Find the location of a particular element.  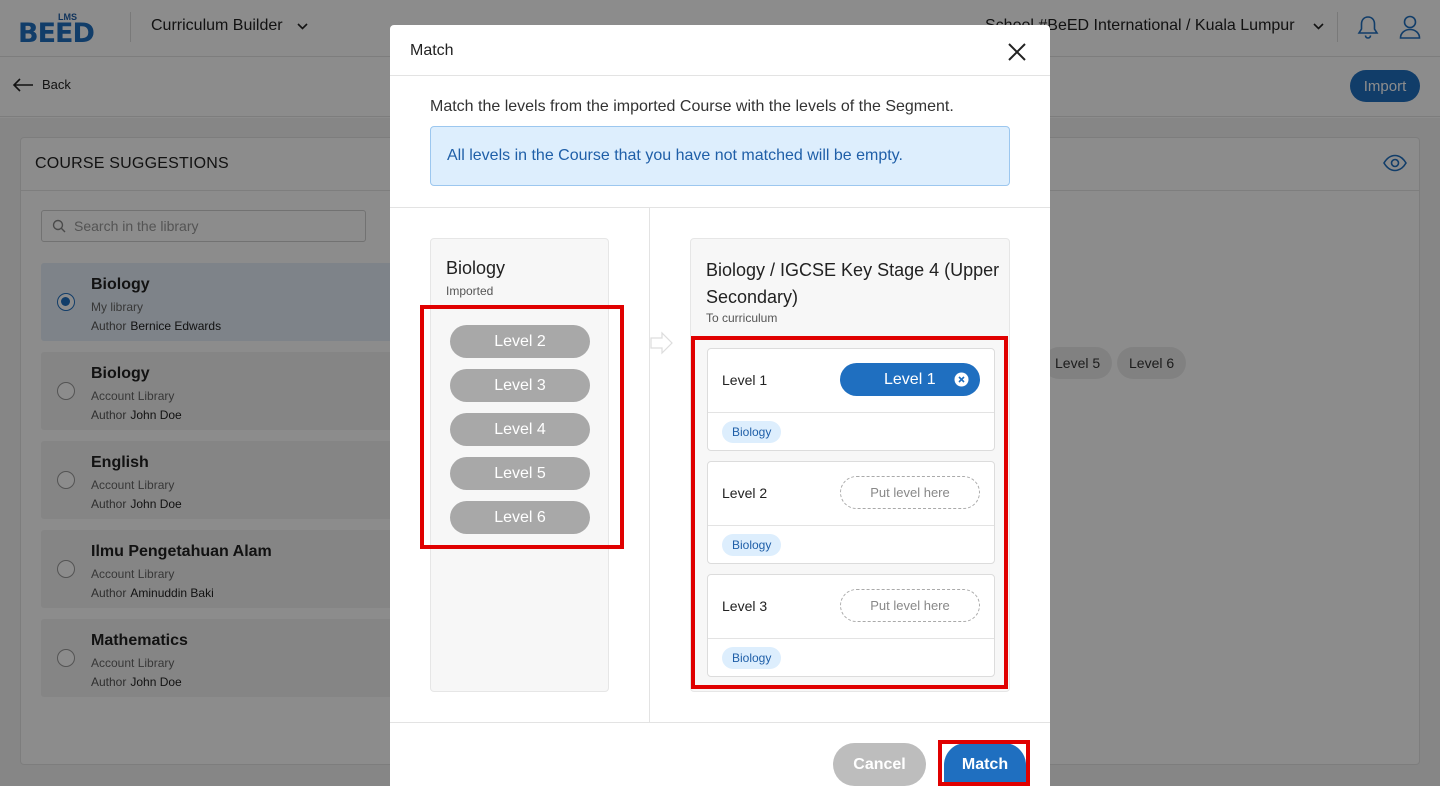

slot-label: Level 3 is located at coordinates (745, 606).